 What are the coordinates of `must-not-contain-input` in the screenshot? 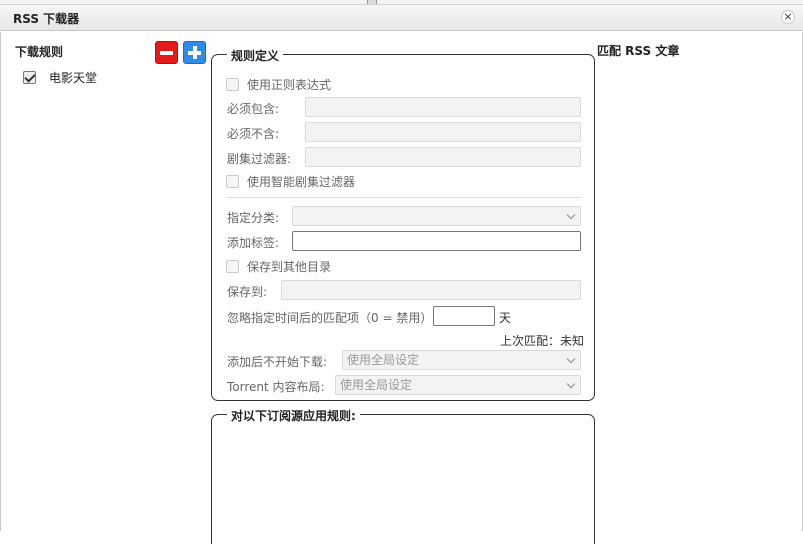 It's located at (443, 132).